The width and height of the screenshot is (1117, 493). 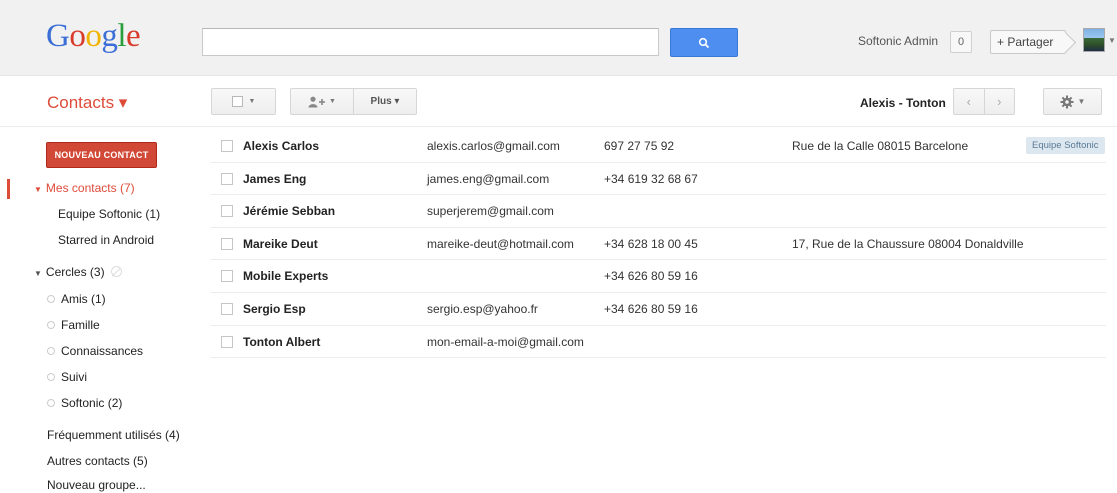 What do you see at coordinates (493, 146) in the screenshot?
I see `contact-email: alexis.carlos@gmail.com` at bounding box center [493, 146].